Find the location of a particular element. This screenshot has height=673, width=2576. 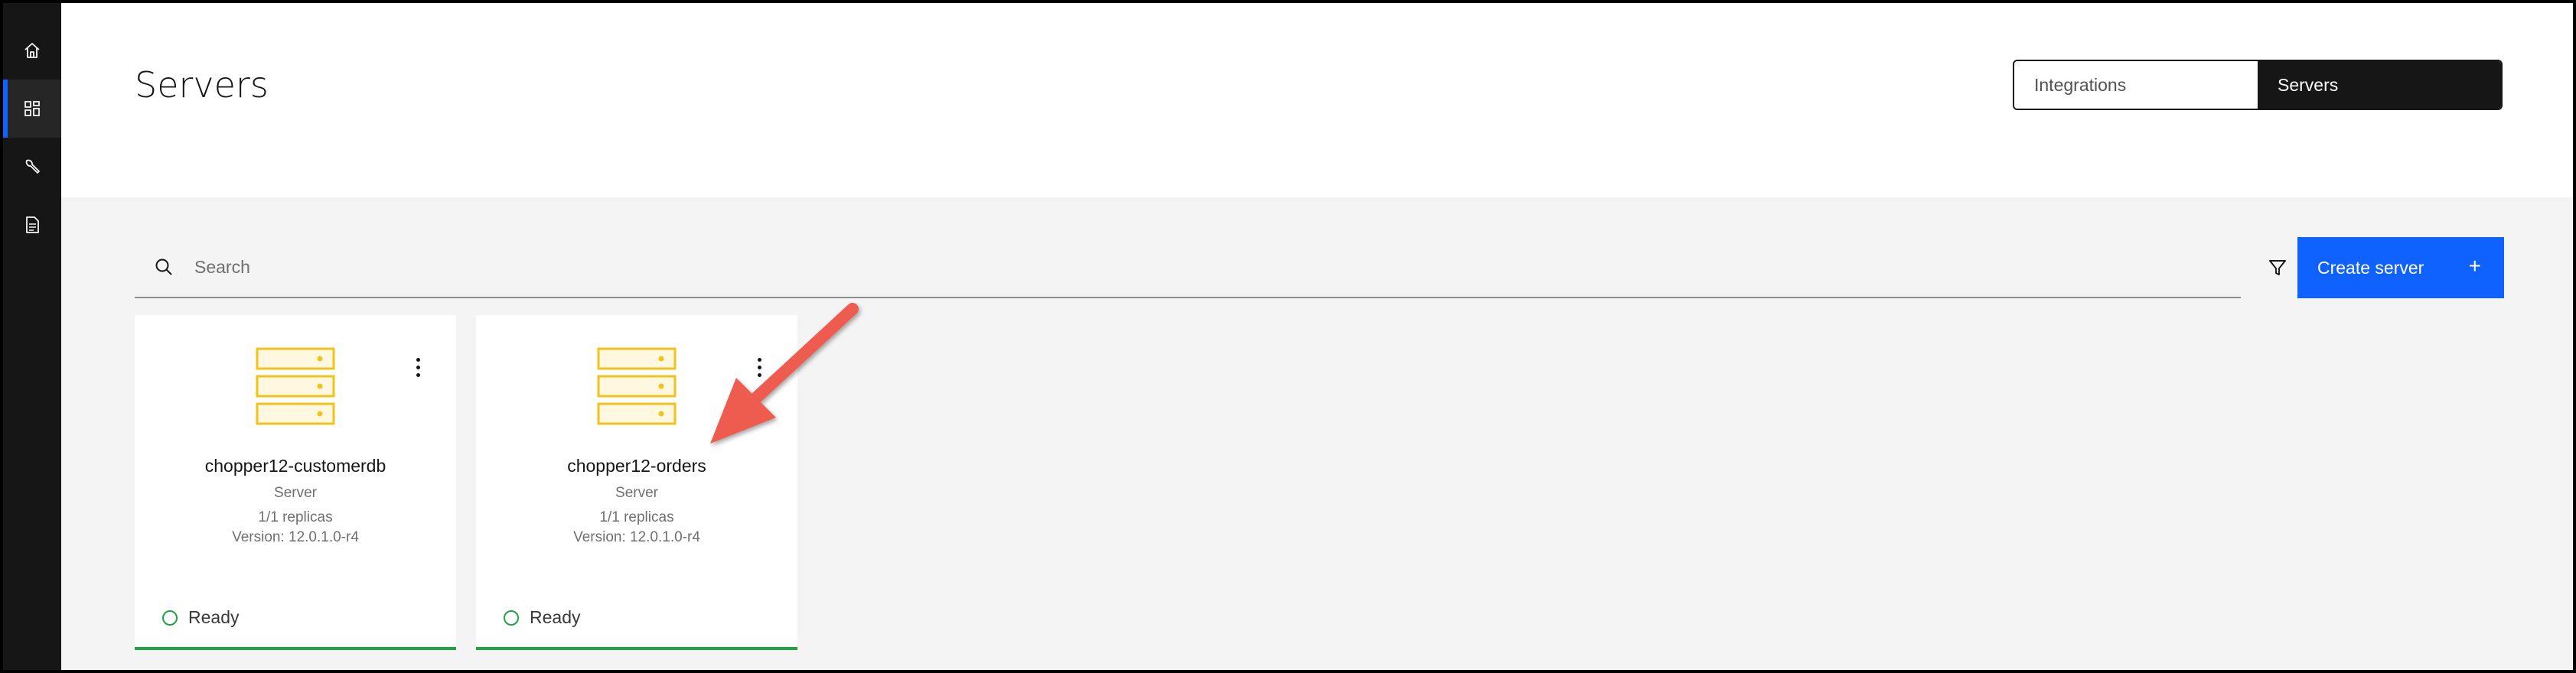

sidebar-item-tools is located at coordinates (32, 167).